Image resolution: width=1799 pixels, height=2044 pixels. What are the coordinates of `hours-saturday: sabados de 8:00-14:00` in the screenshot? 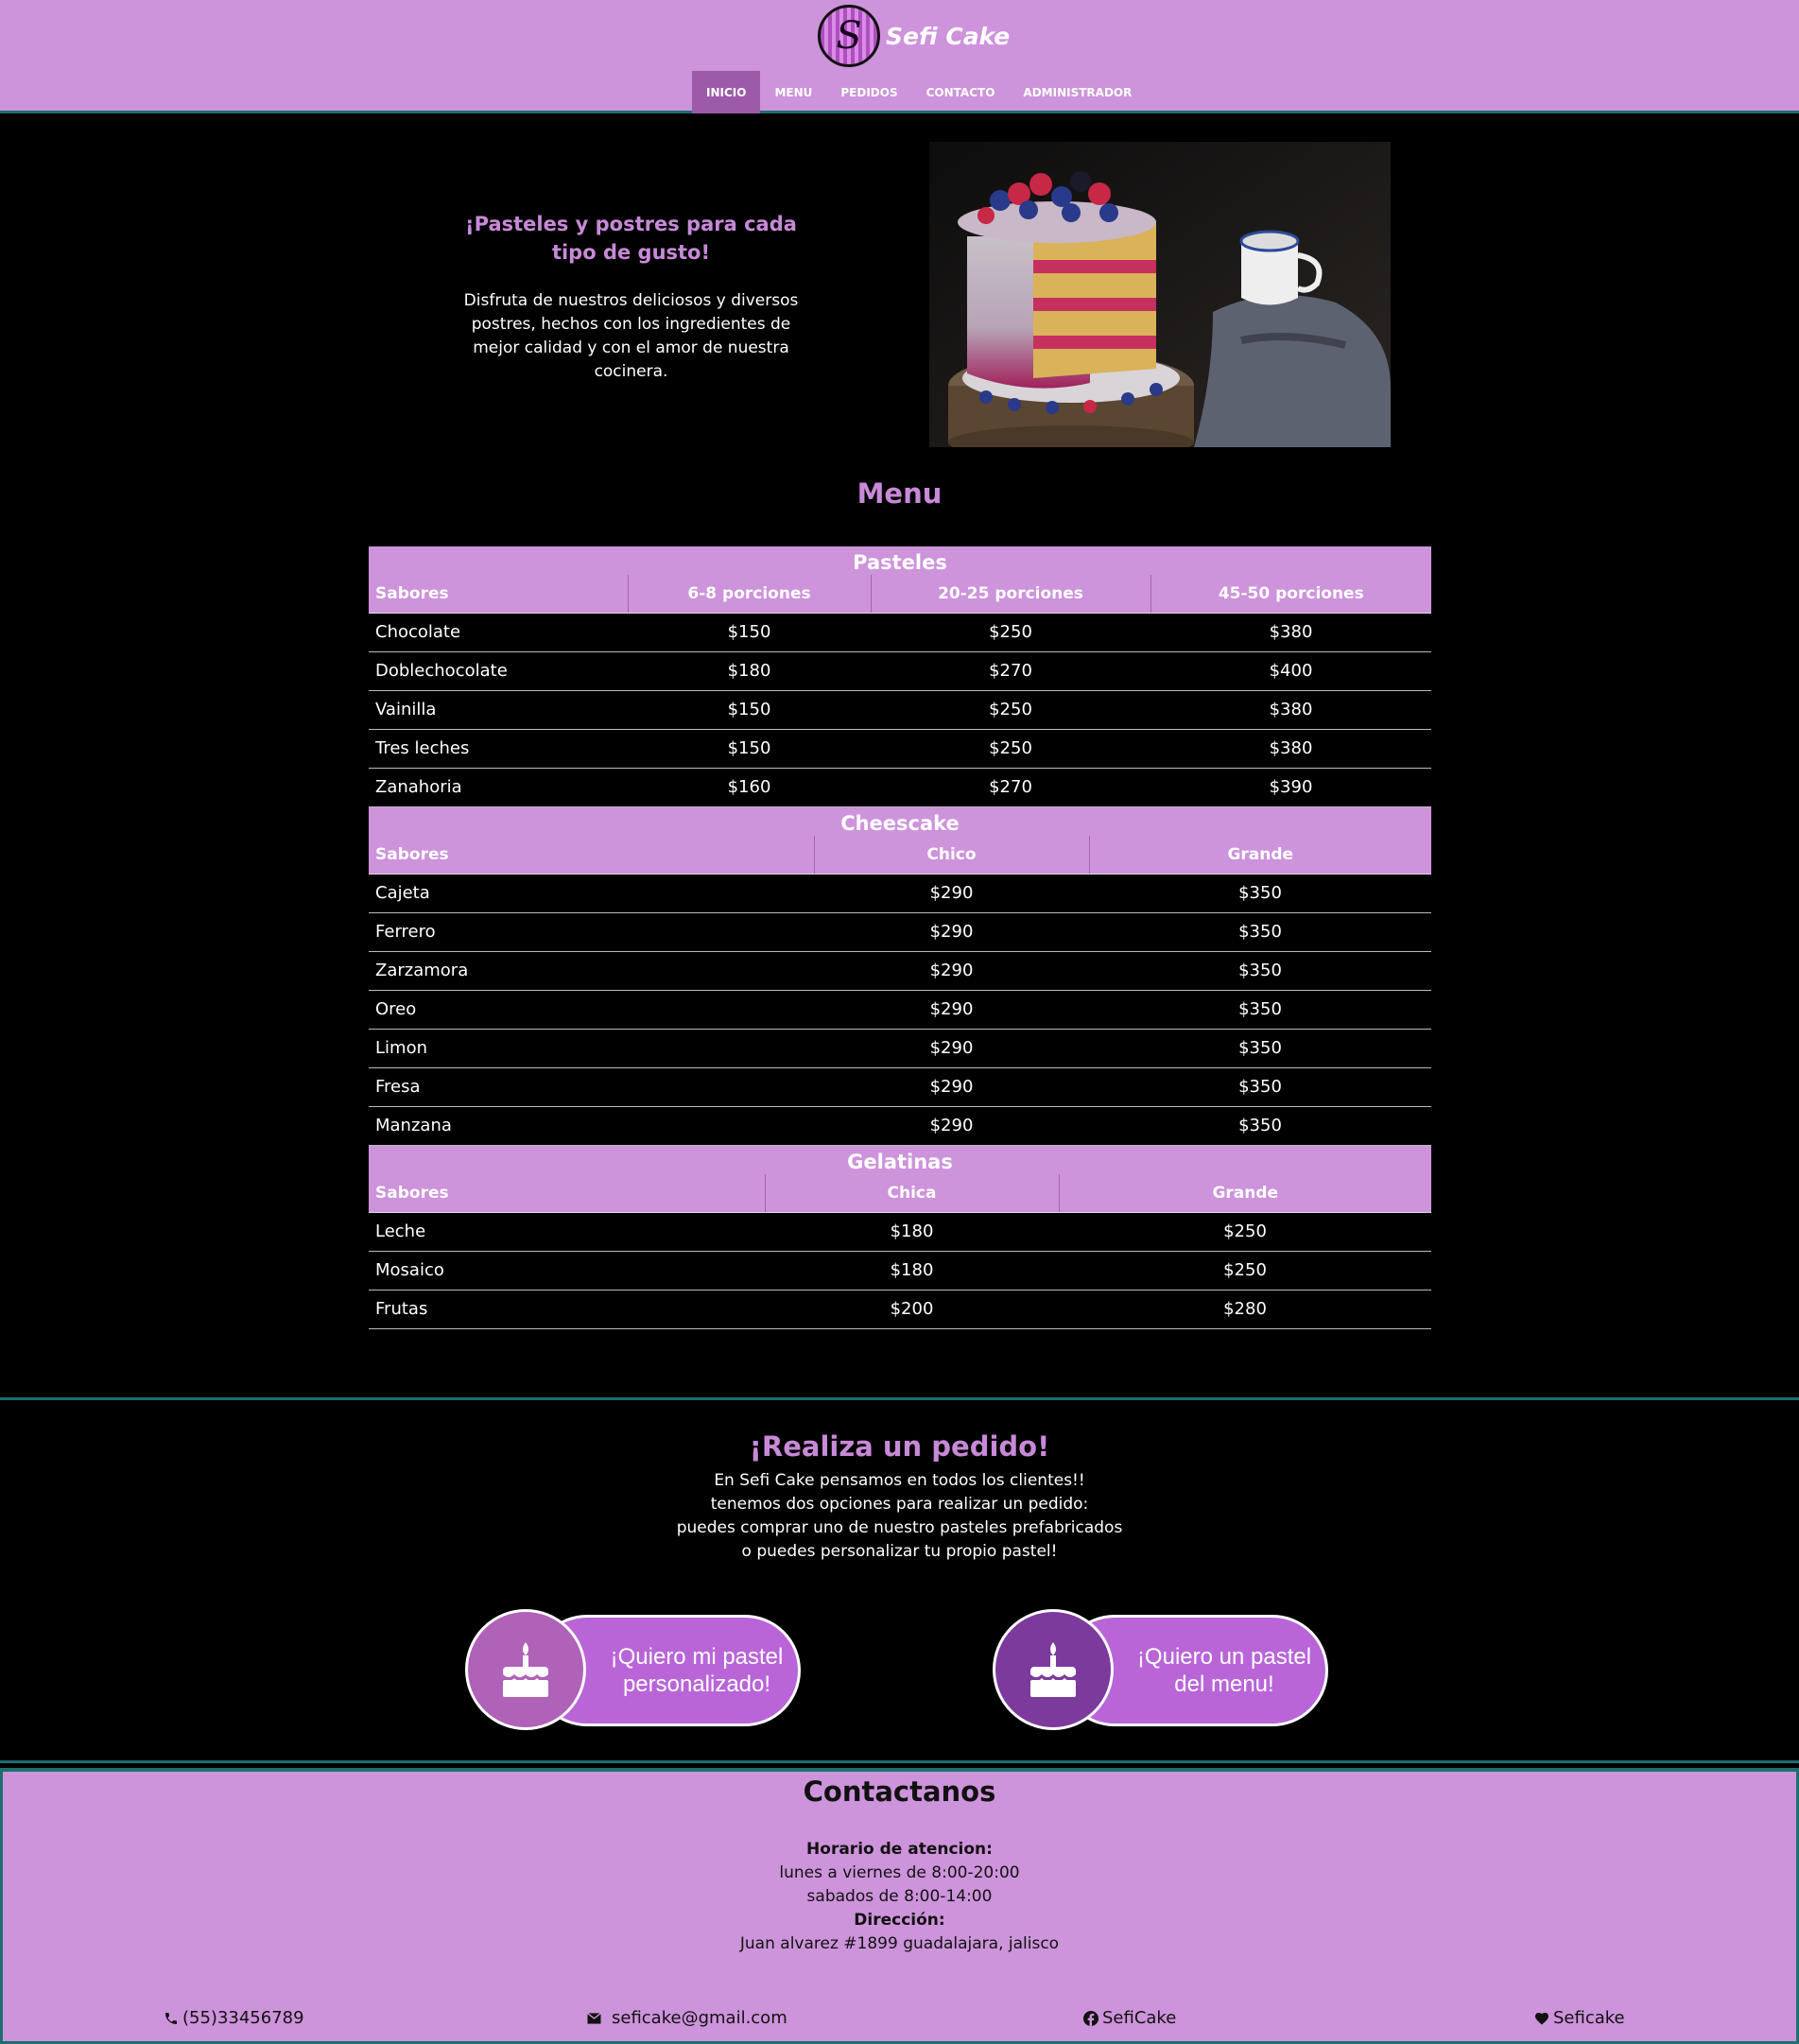 It's located at (899, 1896).